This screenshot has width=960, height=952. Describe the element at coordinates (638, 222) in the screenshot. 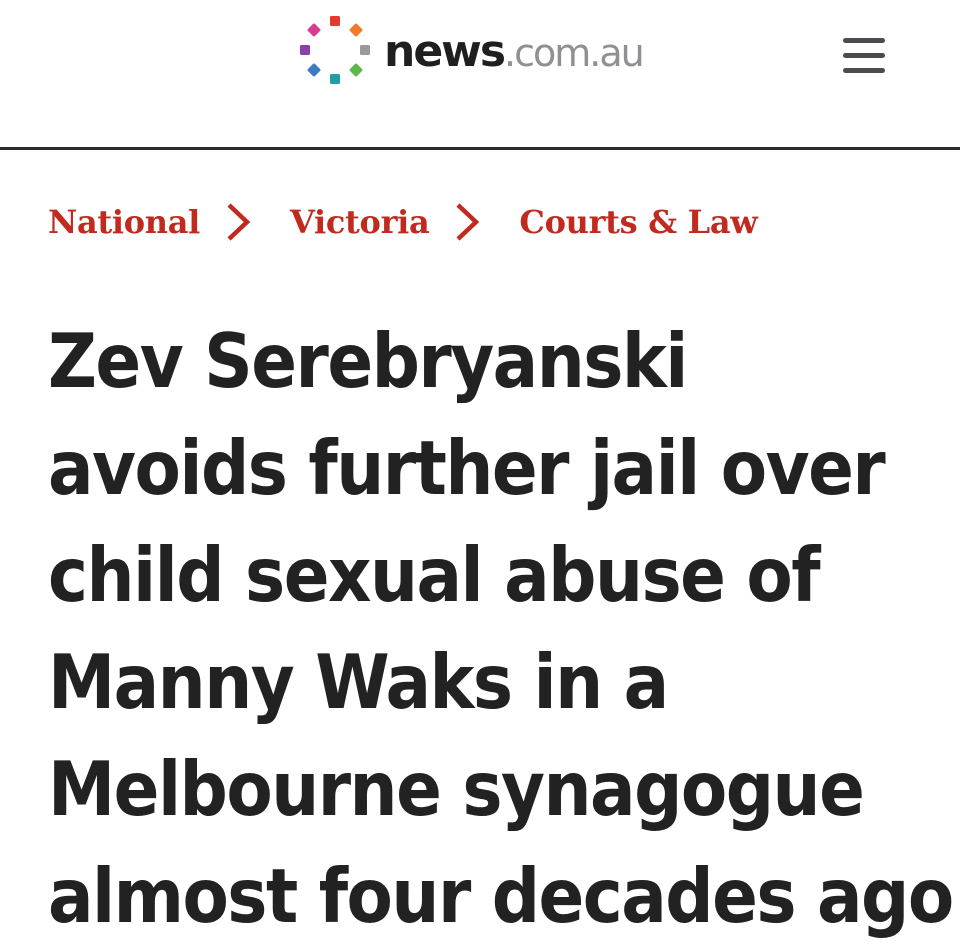

I see `breadcrumb-item-courts-law: Courts & Law` at that location.